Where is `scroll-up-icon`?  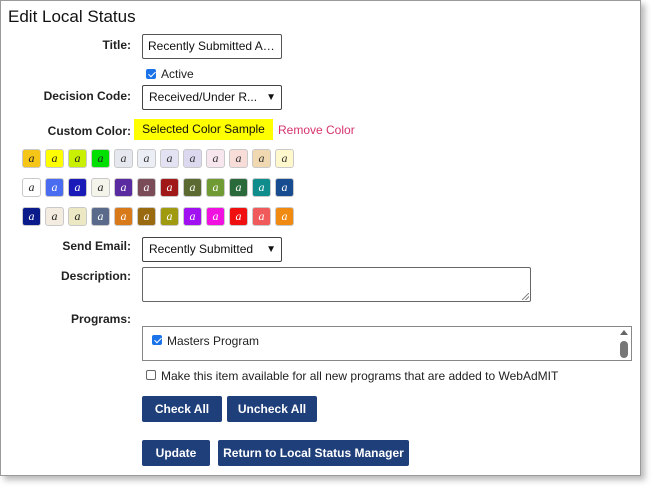 scroll-up-icon is located at coordinates (624, 332).